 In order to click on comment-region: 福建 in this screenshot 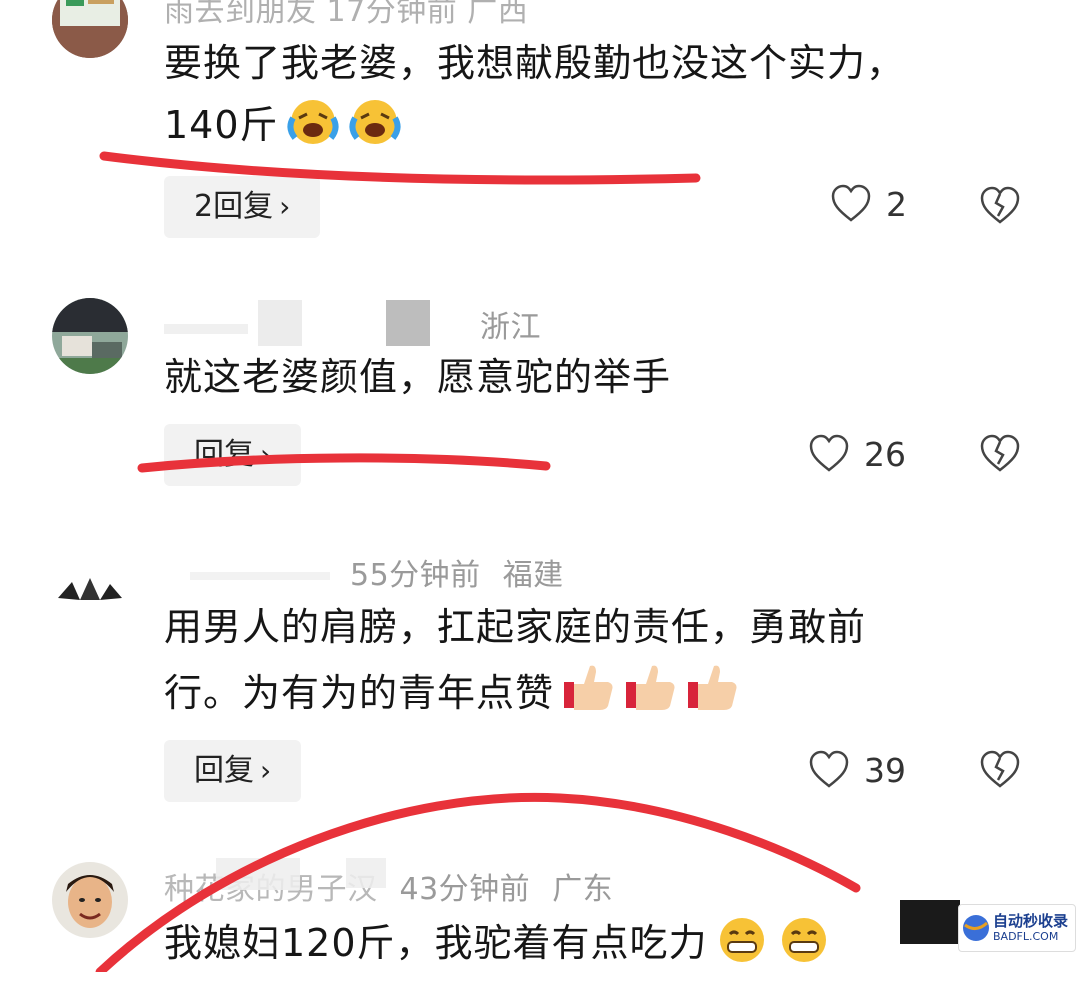, I will do `click(533, 575)`.